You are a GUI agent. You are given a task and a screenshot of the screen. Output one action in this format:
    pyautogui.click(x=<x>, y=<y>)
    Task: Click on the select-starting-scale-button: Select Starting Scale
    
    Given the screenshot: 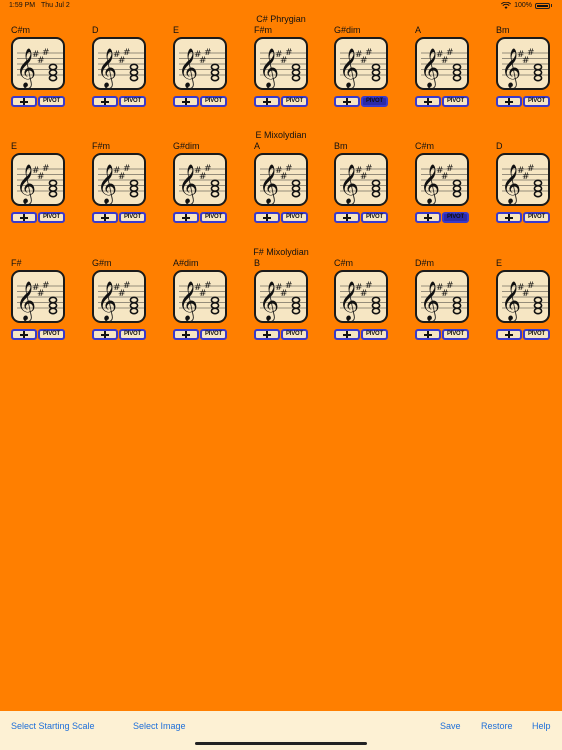 What is the action you would take?
    pyautogui.click(x=53, y=726)
    